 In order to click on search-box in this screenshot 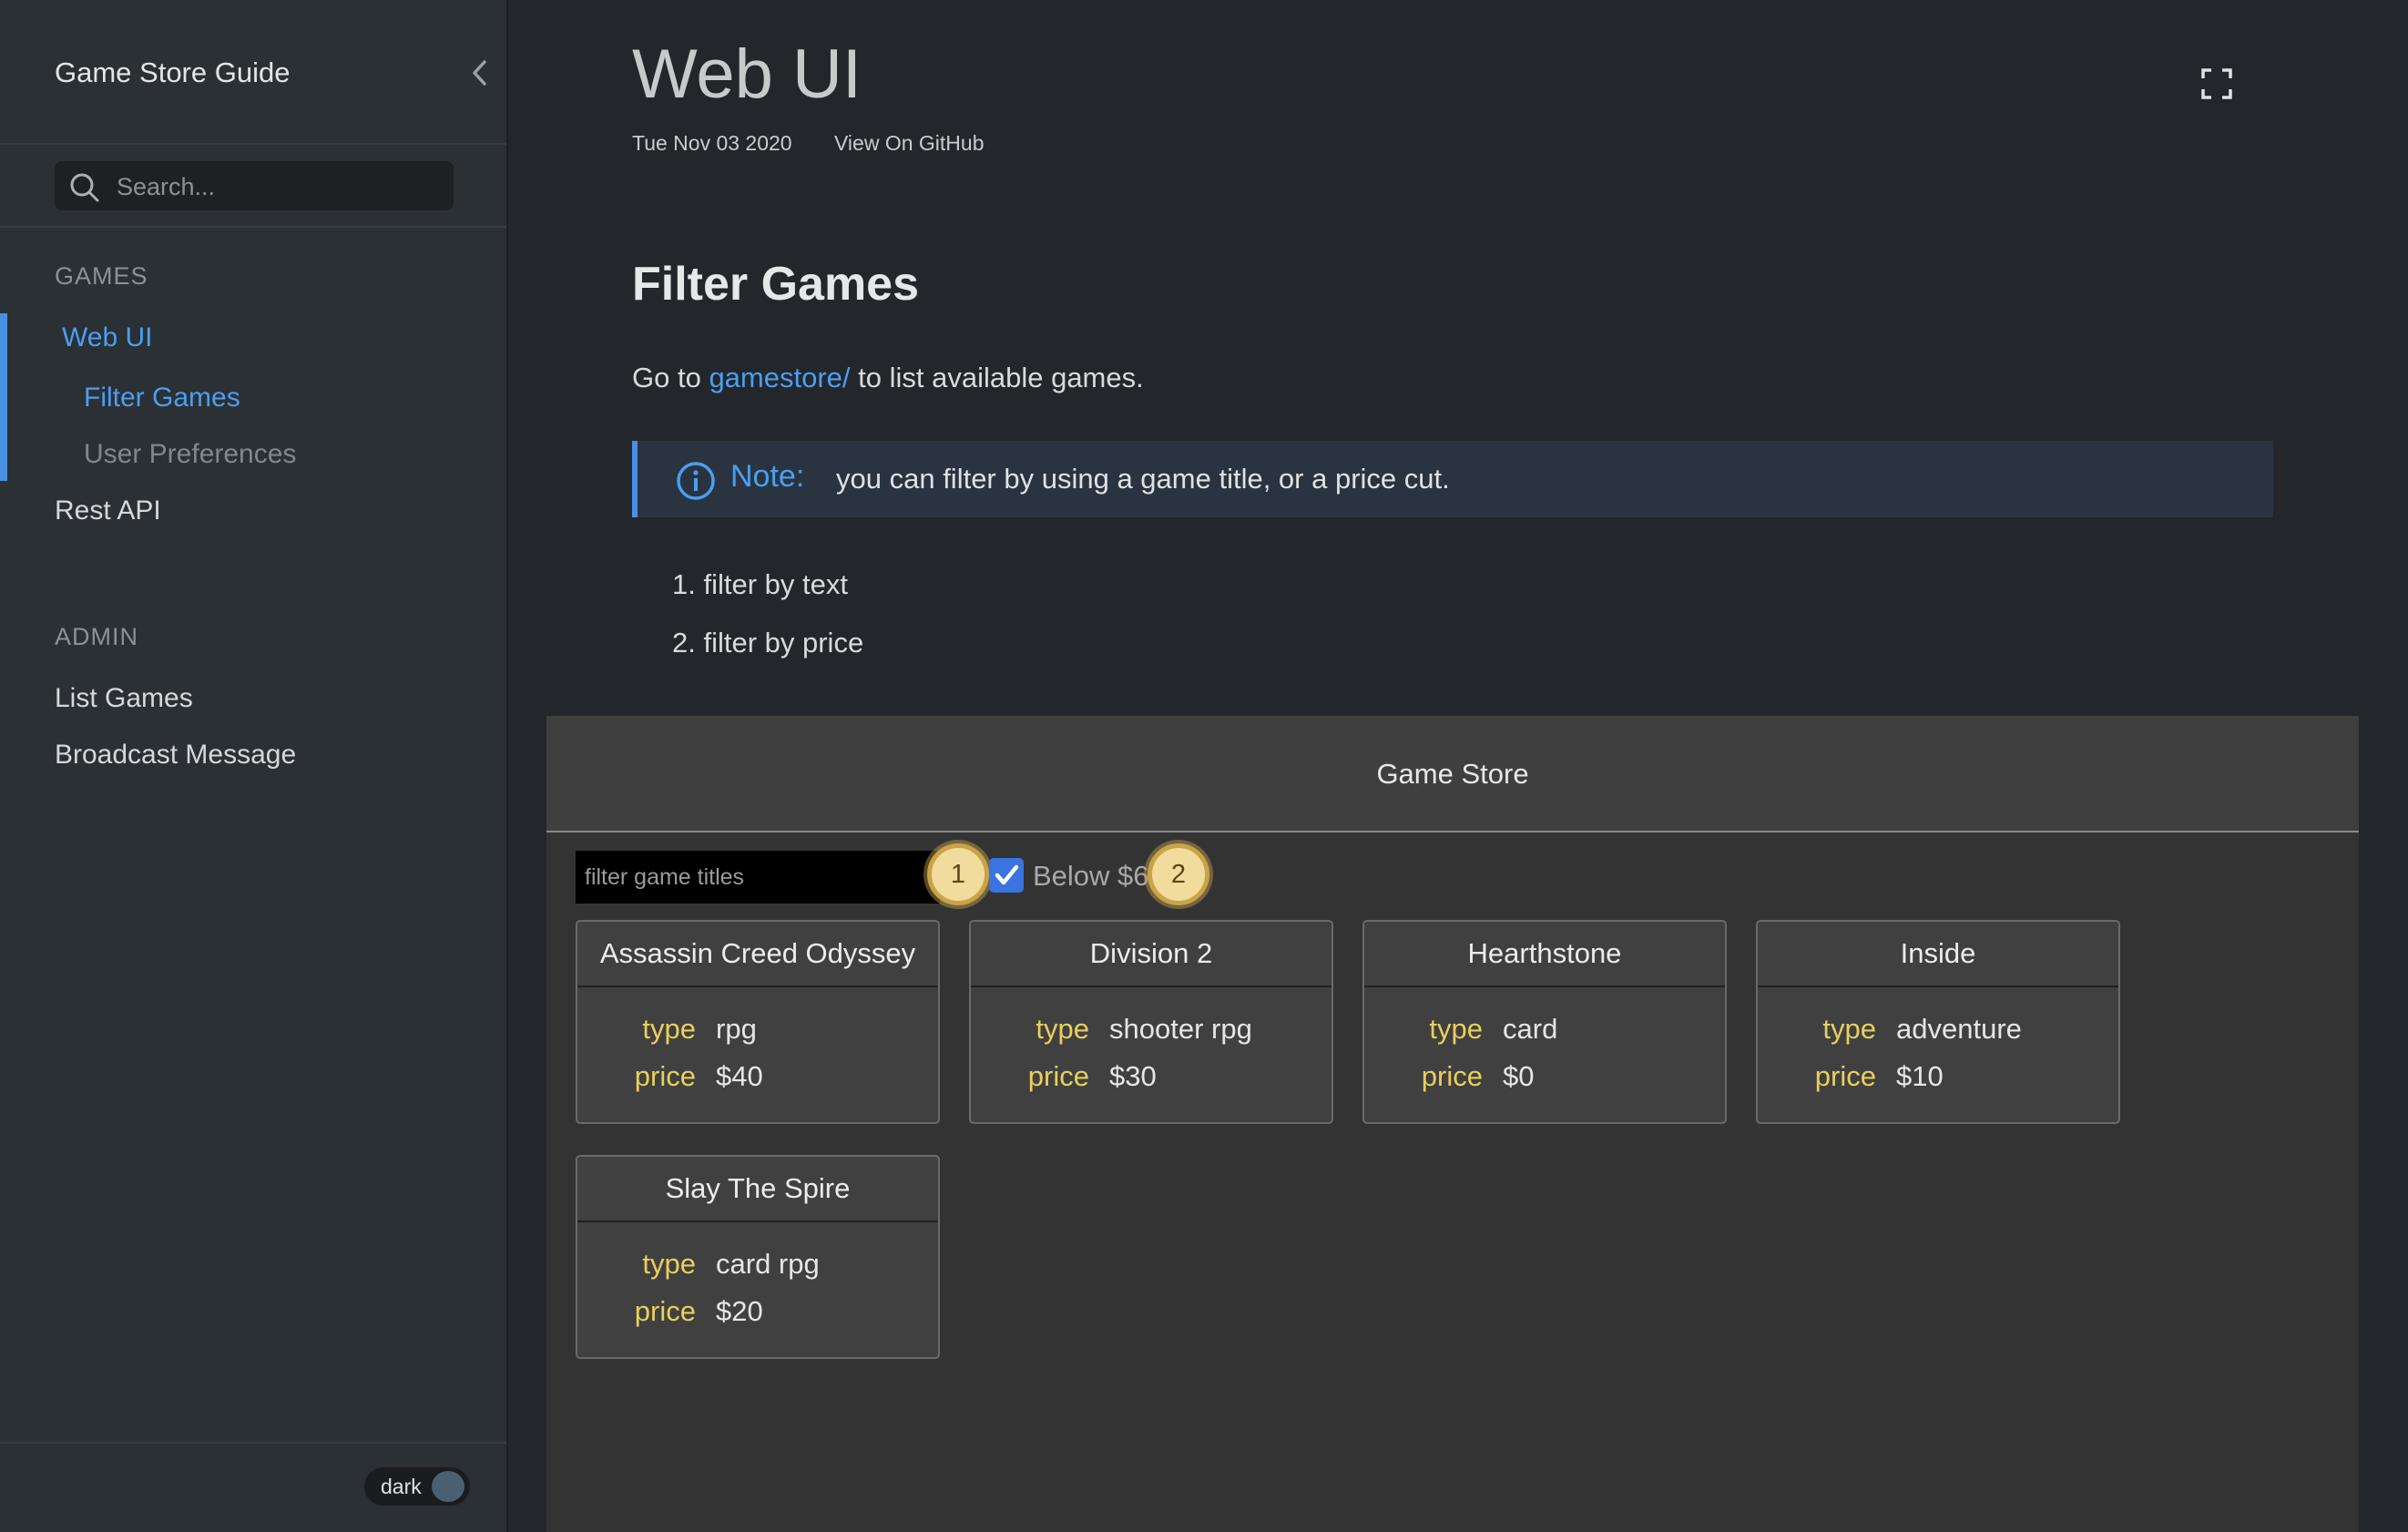, I will do `click(254, 186)`.